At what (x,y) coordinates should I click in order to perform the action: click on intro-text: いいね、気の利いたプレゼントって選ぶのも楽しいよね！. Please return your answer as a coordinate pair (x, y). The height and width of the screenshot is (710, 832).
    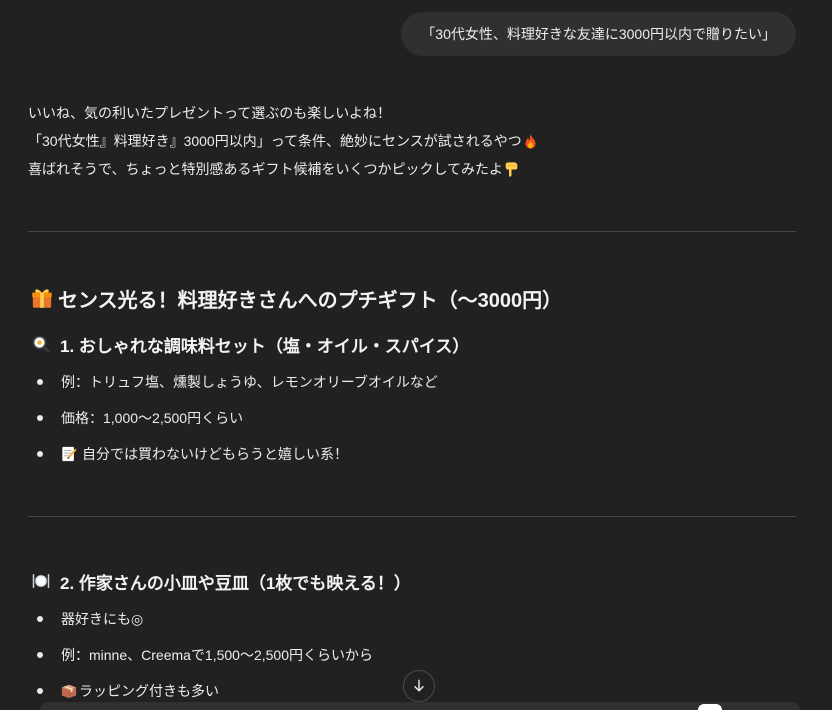
    Looking at the image, I should click on (210, 113).